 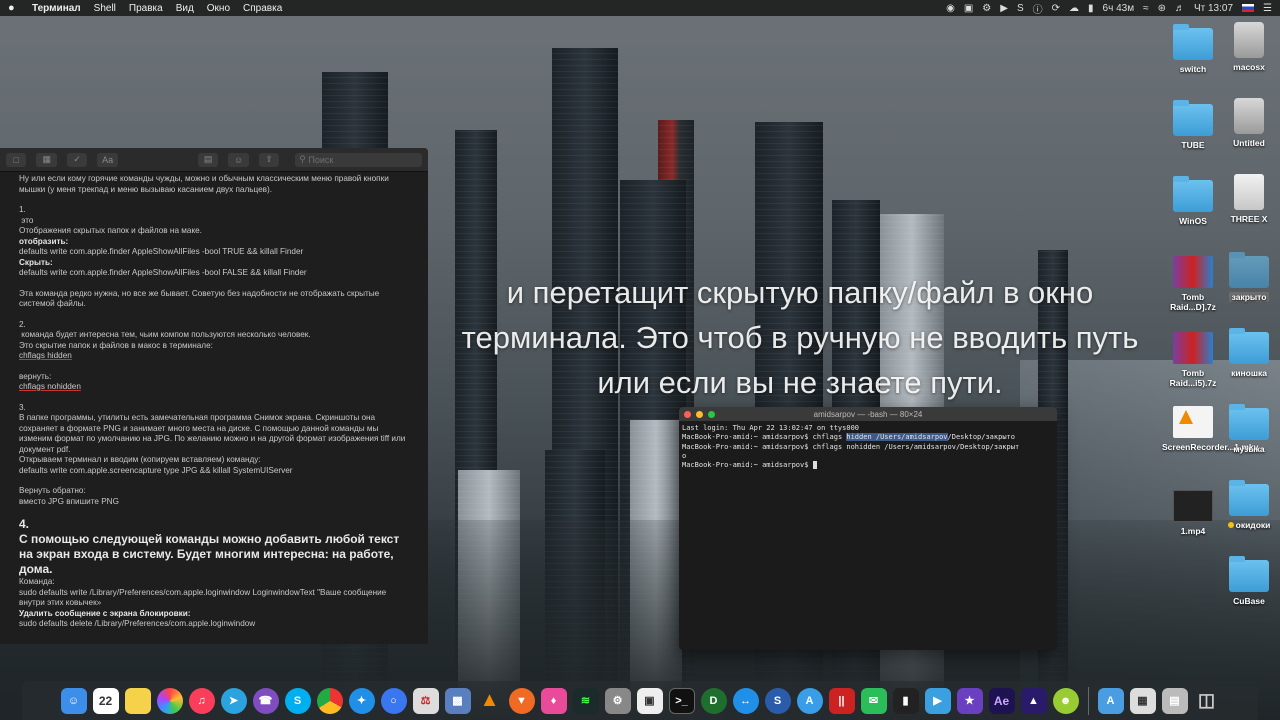 I want to click on d-app-icon: D, so click(x=713, y=700).